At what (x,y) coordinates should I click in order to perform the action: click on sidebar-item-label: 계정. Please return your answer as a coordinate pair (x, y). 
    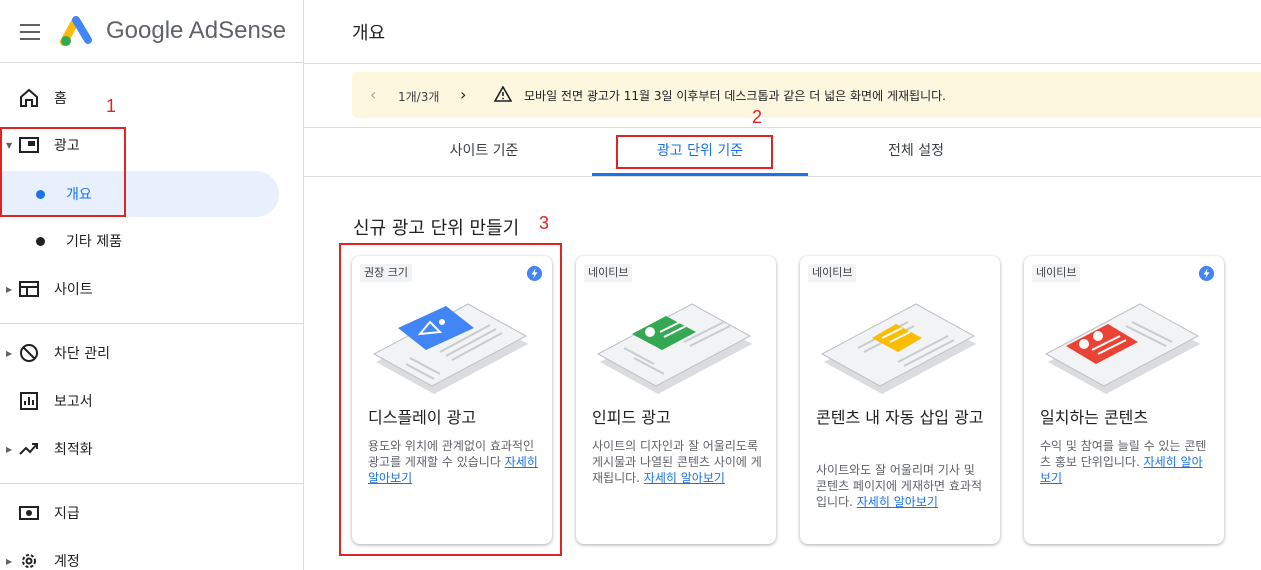
    Looking at the image, I should click on (67, 562).